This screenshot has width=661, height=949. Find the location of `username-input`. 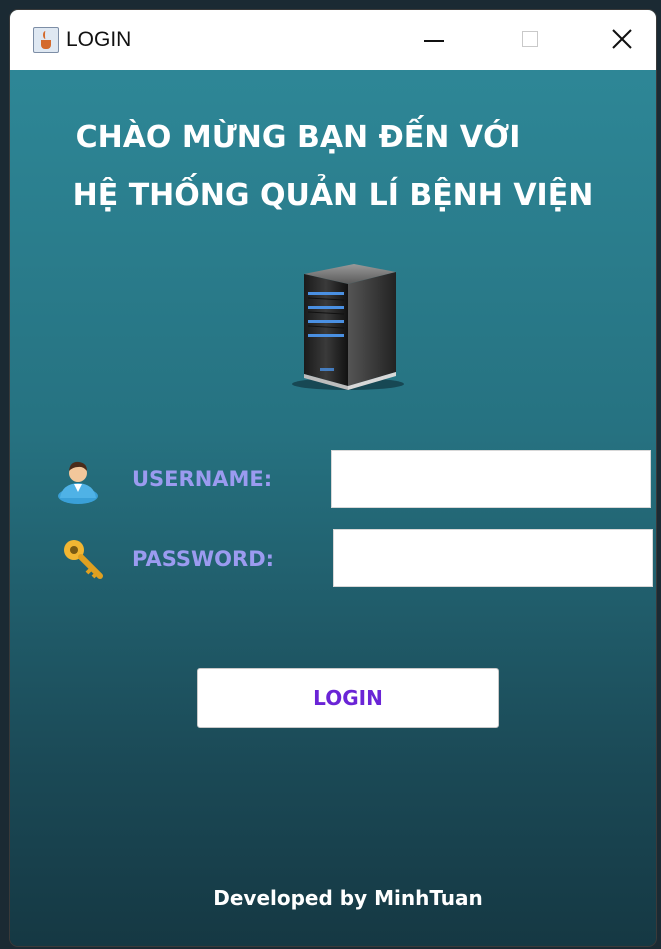

username-input is located at coordinates (491, 479).